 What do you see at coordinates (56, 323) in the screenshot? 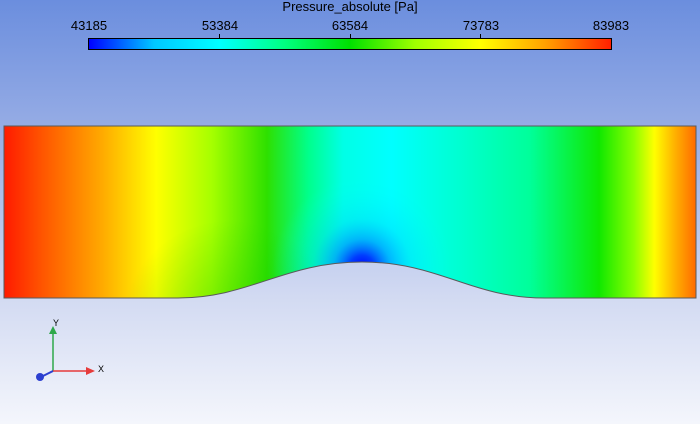
I see `triad-y-label: Y` at bounding box center [56, 323].